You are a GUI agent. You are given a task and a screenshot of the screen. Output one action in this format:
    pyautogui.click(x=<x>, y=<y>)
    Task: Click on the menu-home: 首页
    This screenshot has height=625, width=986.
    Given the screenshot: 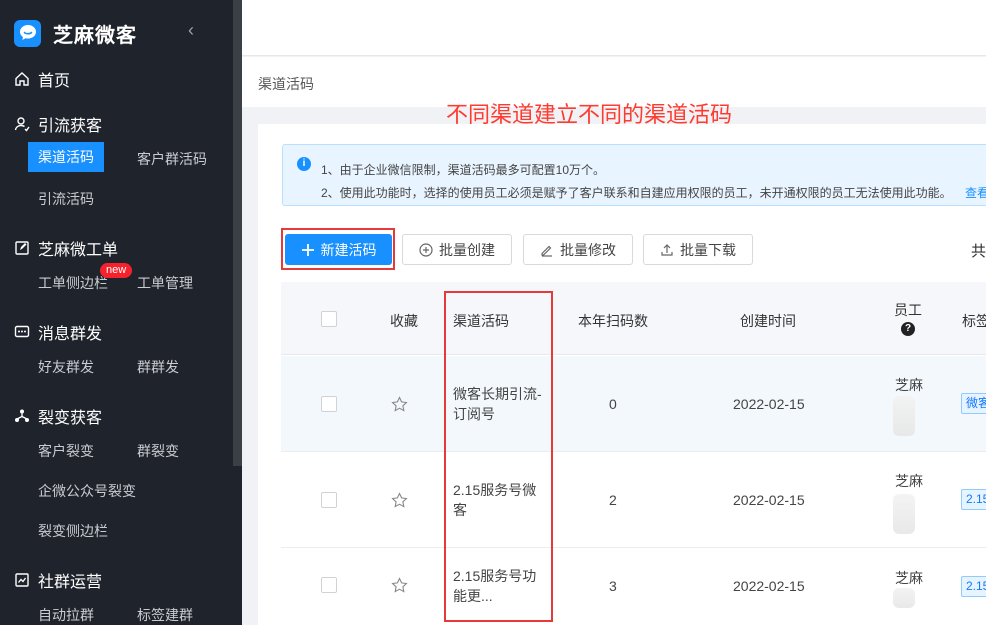 What is the action you would take?
    pyautogui.click(x=42, y=79)
    